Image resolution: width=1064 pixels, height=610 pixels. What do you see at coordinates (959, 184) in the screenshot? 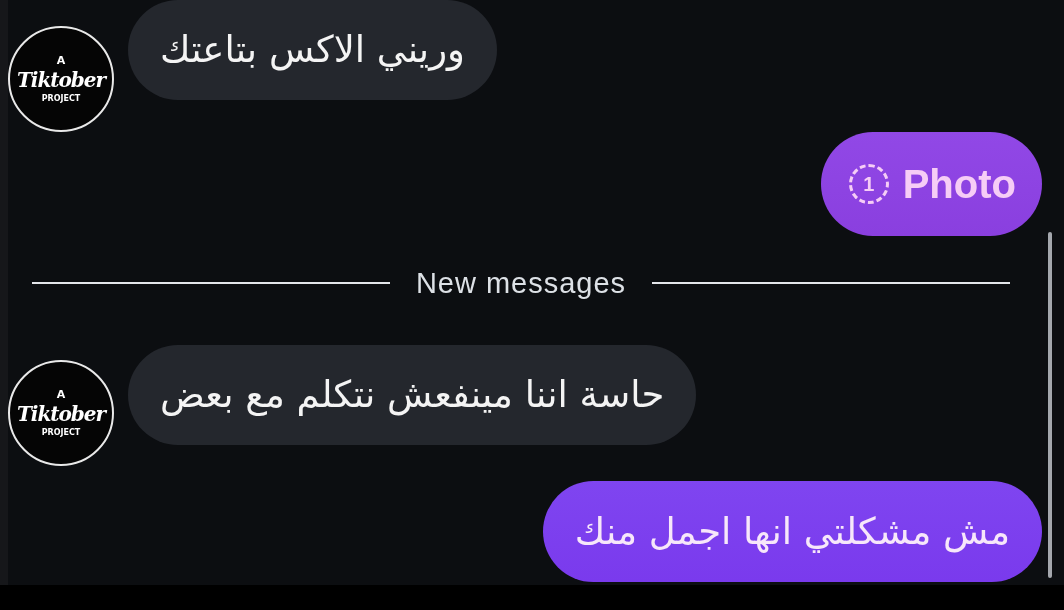
I see `photo-label: Photo` at bounding box center [959, 184].